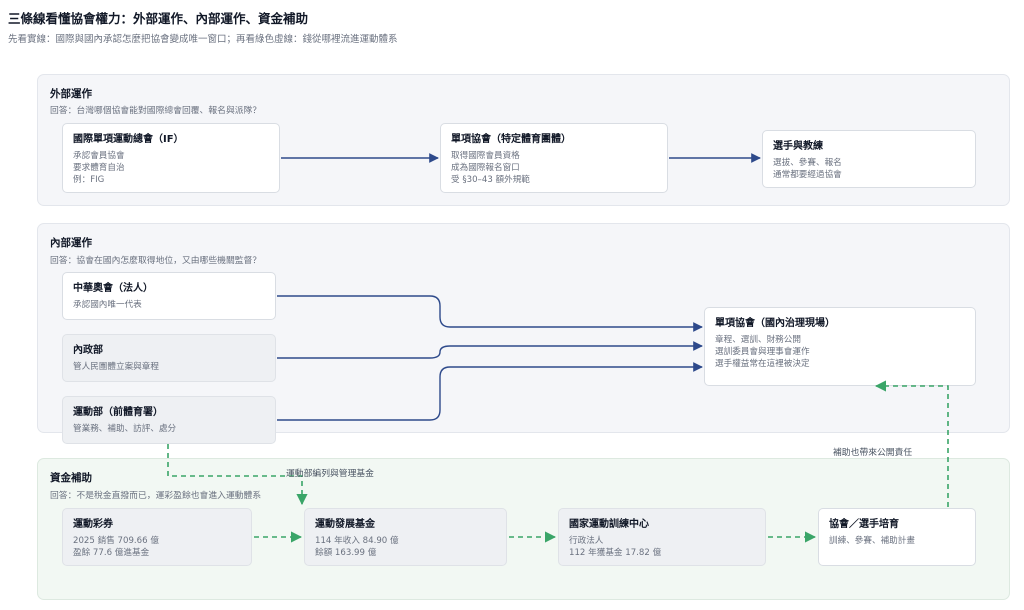 This screenshot has height=610, width=1024. What do you see at coordinates (330, 474) in the screenshot?
I see `ministry-fund-label: 運動部編列與管理基金` at bounding box center [330, 474].